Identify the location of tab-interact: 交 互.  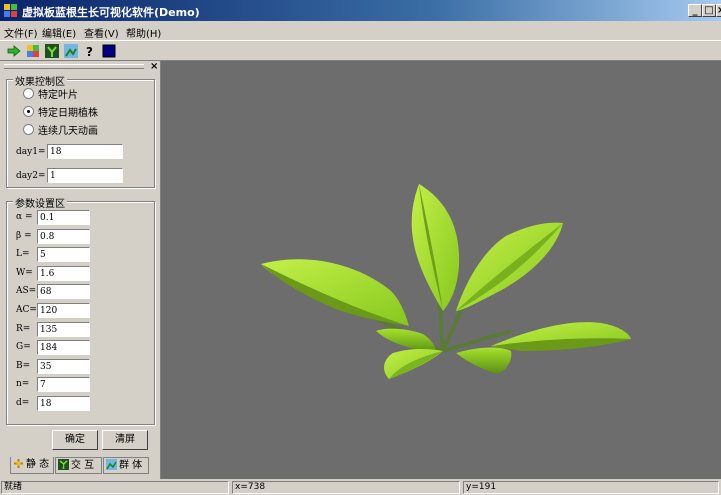
(78, 465).